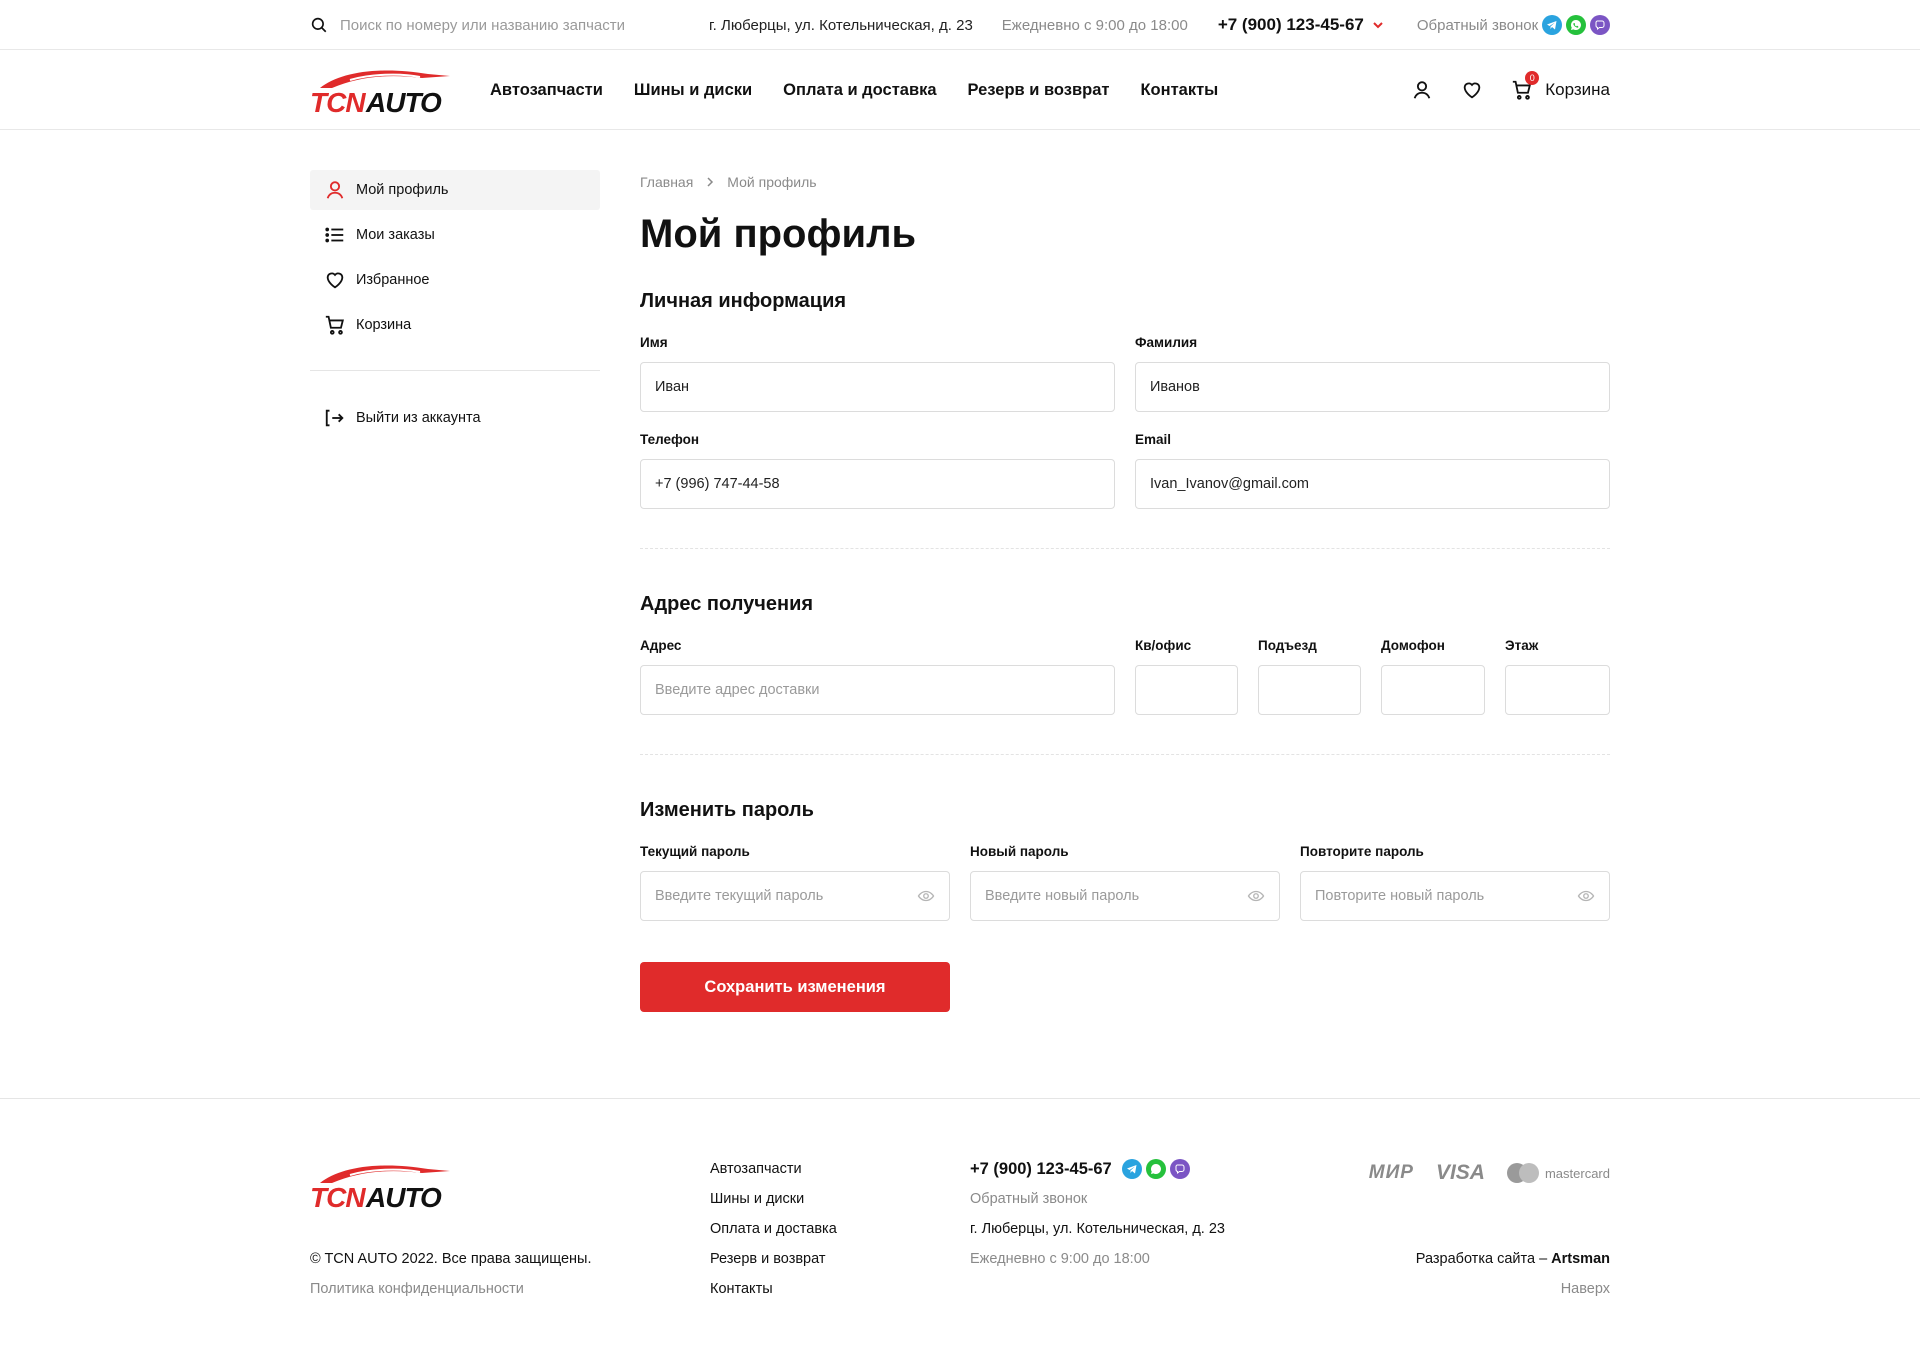 This screenshot has height=1365, width=1920. I want to click on section-divider, so click(1125, 754).